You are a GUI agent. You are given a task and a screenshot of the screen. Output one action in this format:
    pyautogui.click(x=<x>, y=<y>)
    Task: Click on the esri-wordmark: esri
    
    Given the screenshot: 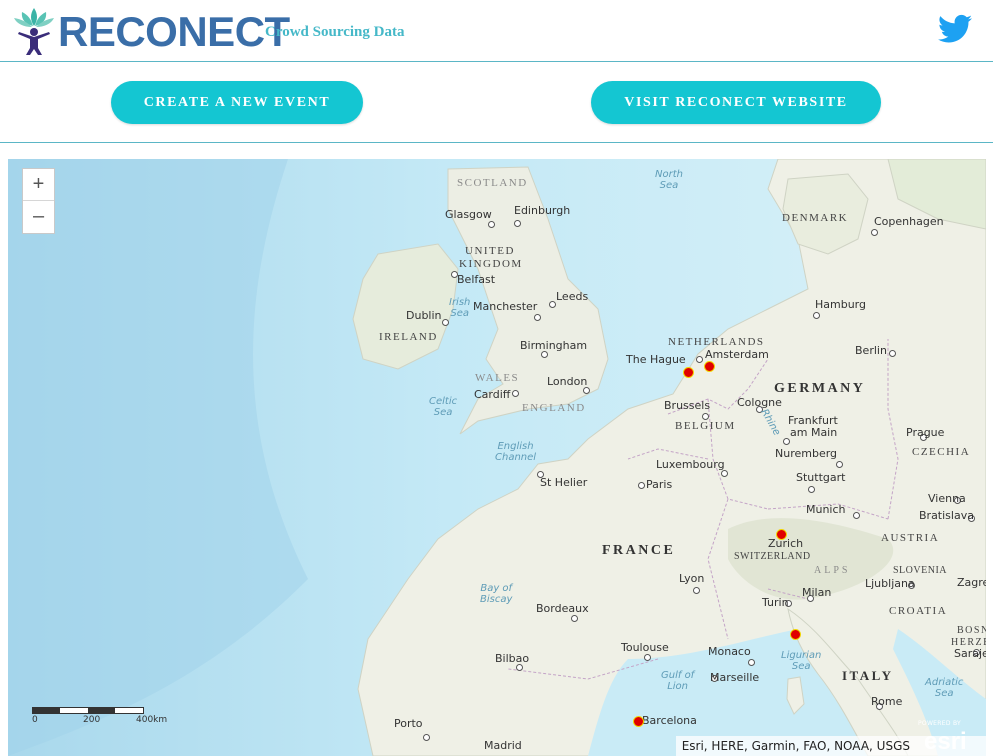 What is the action you would take?
    pyautogui.click(x=945, y=741)
    